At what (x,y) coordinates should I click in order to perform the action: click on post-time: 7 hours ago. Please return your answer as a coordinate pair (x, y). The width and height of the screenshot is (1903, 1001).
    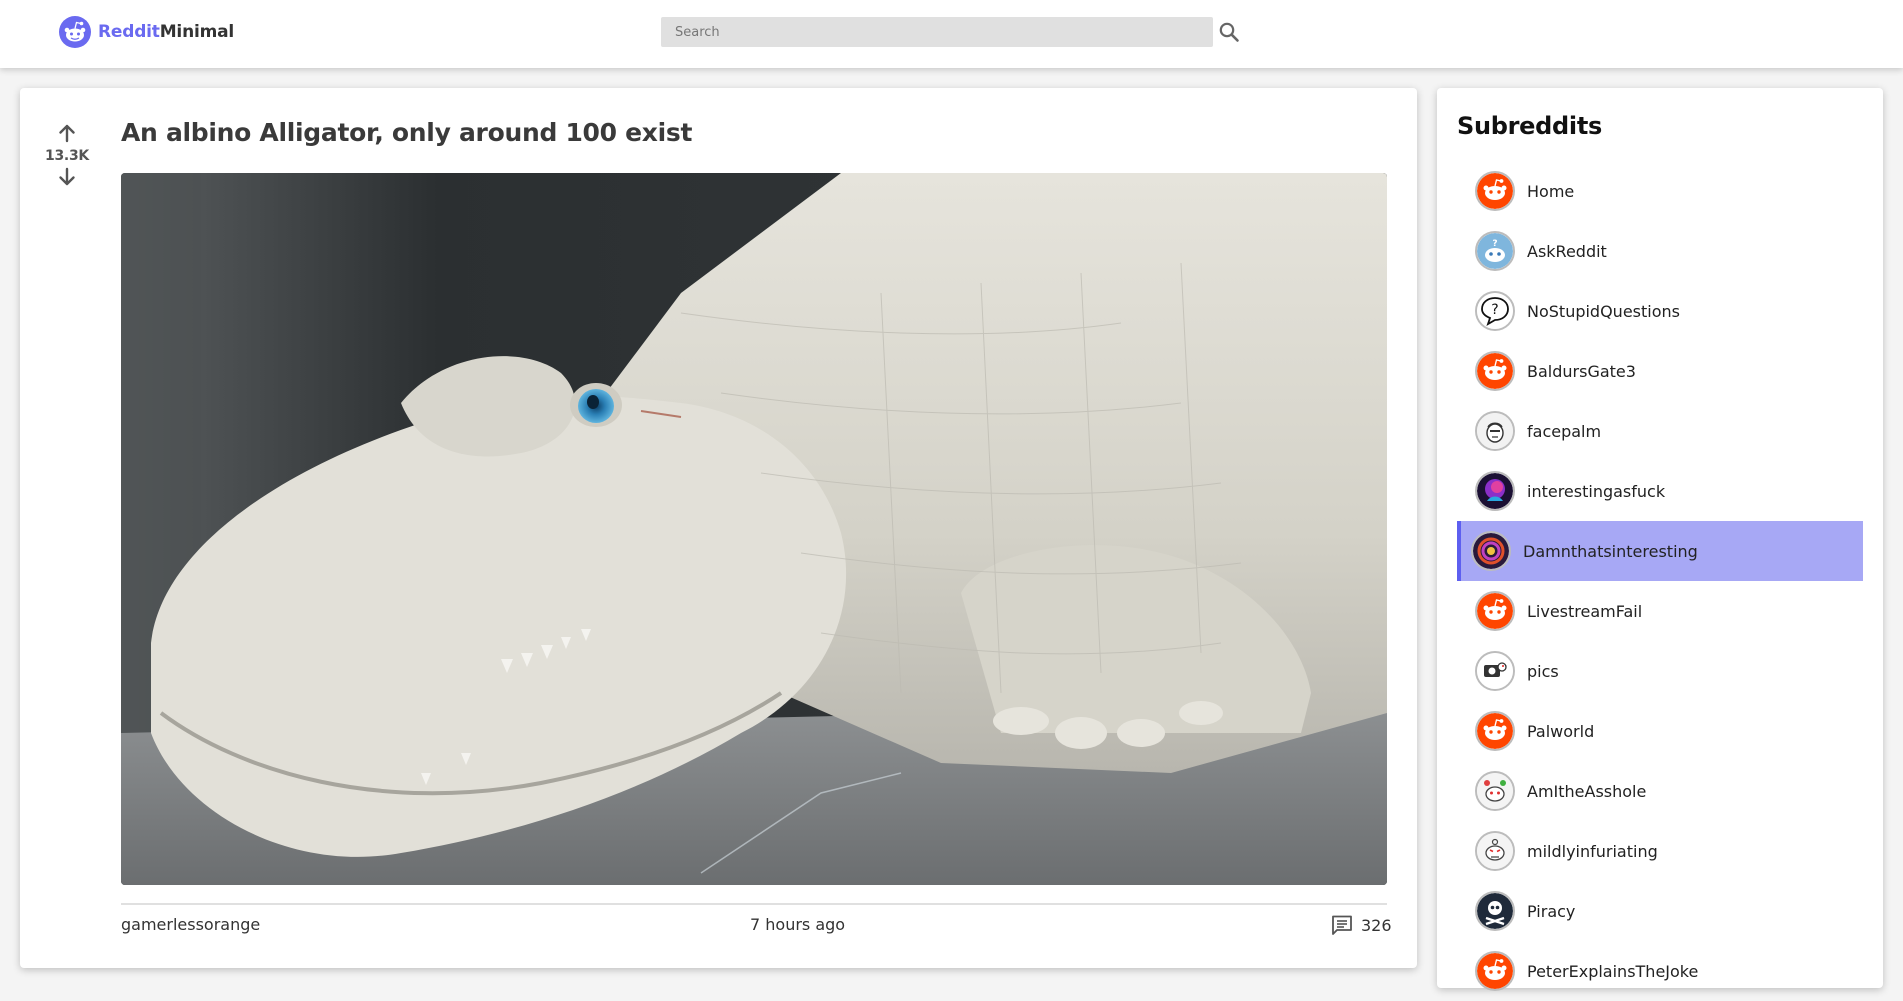
    Looking at the image, I should click on (798, 924).